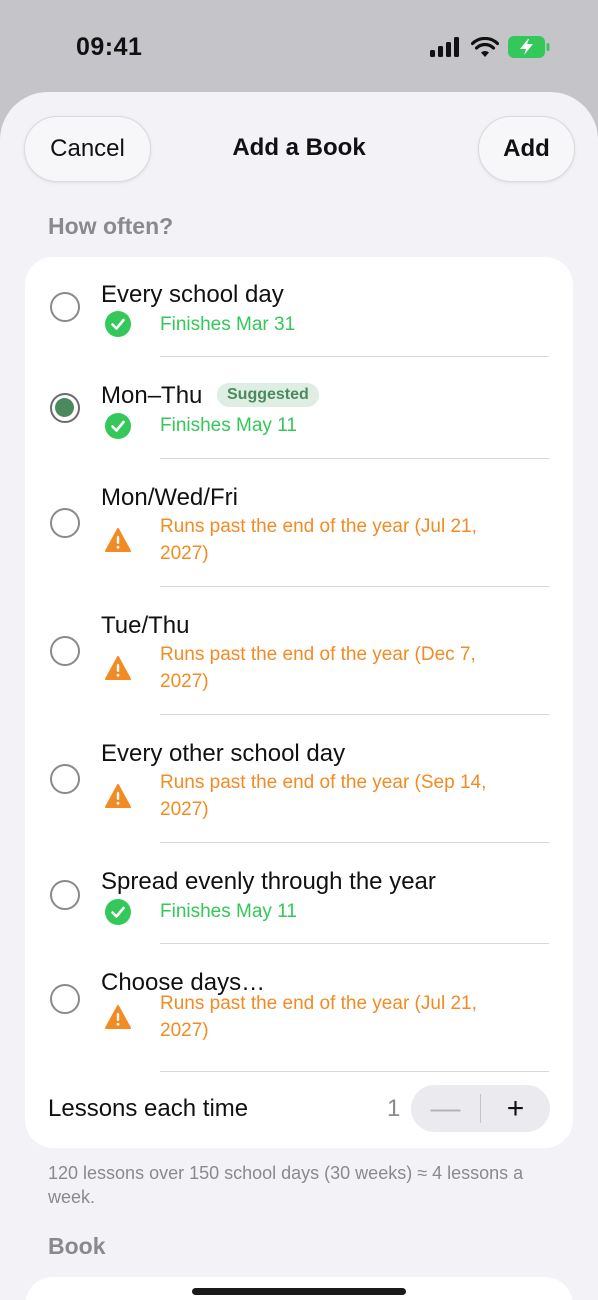 The width and height of the screenshot is (598, 1300). Describe the element at coordinates (268, 881) in the screenshot. I see `option-title: Spread evenly through the year` at that location.